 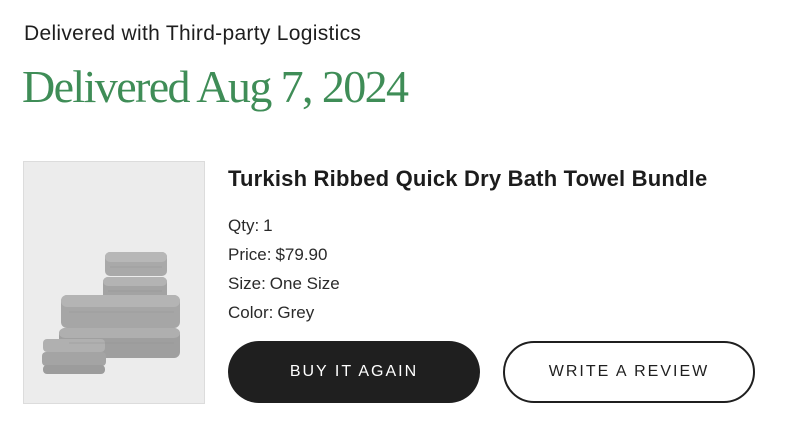 I want to click on write-a-review-label: WRITE A REVIEW, so click(x=629, y=371).